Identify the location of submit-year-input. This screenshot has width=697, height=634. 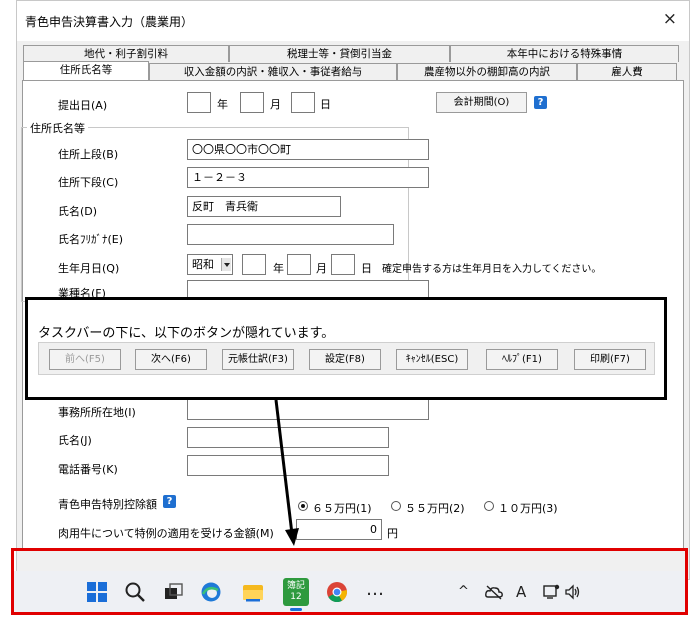
(199, 102).